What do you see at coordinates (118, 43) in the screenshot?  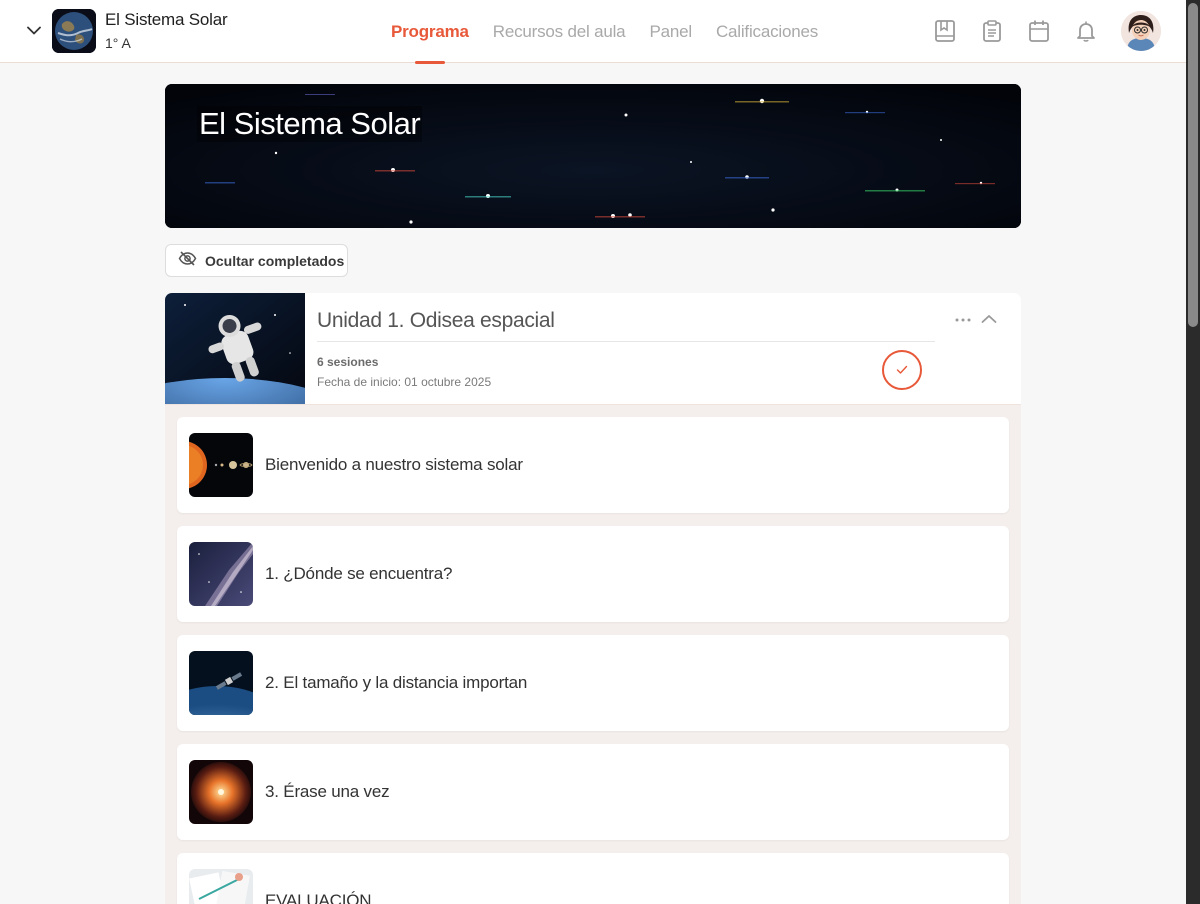 I see `course-group: 1° A` at bounding box center [118, 43].